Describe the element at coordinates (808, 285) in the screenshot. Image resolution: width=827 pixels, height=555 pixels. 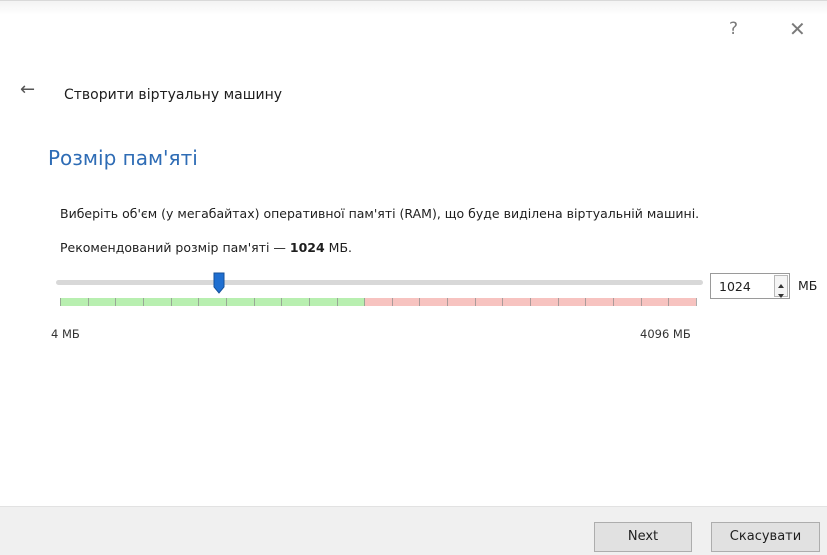
I see `memory-unit-label: МБ` at that location.